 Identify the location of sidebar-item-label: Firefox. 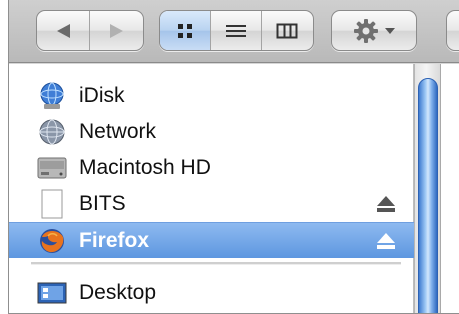
(114, 240).